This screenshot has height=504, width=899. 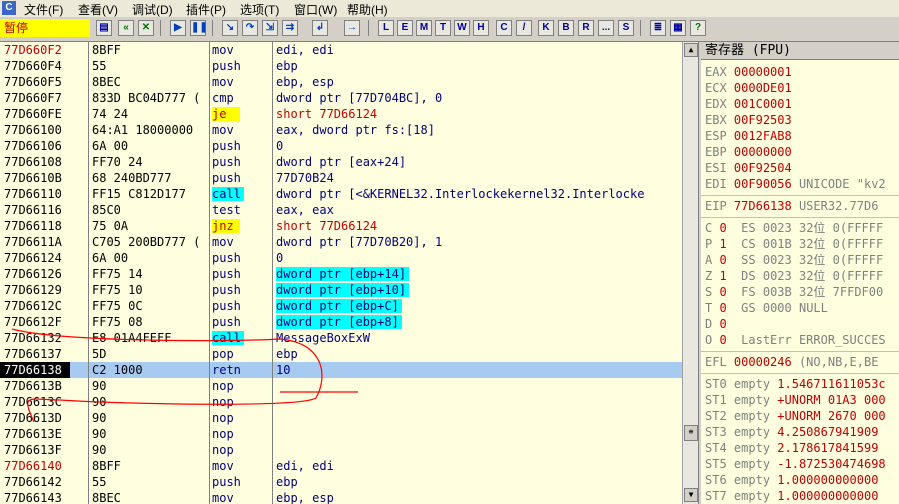 What do you see at coordinates (341, 226) in the screenshot?
I see `disasm-row: 77D66118 75 0A jnz short 77D66124` at bounding box center [341, 226].